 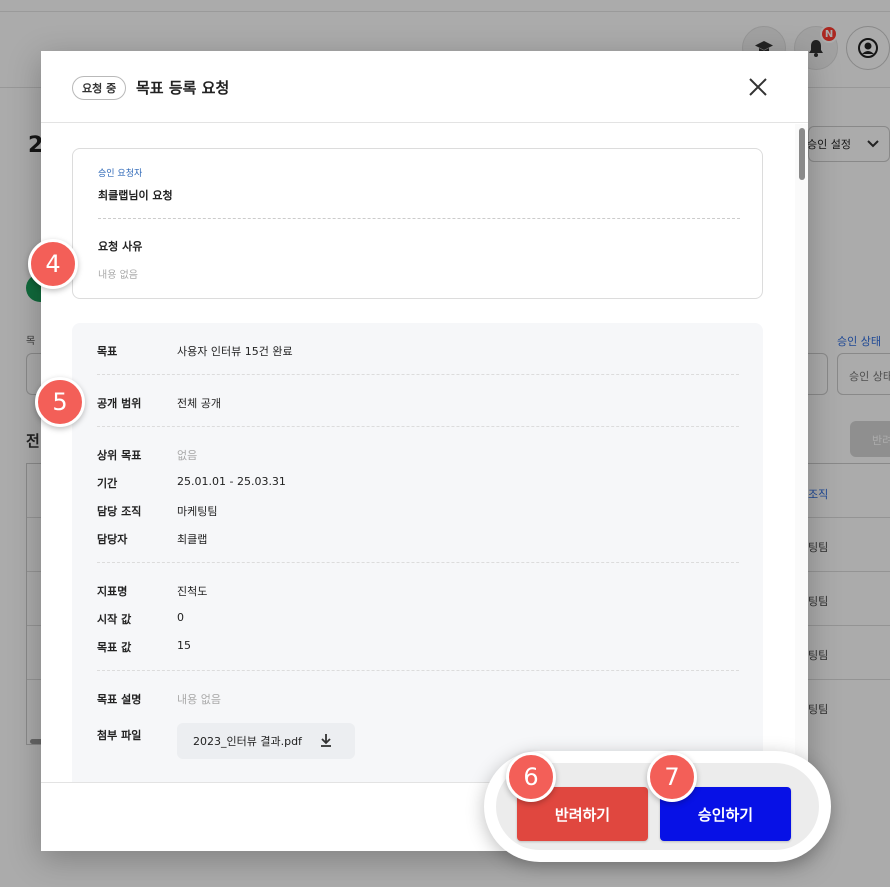 What do you see at coordinates (192, 539) in the screenshot?
I see `owner-value: 최클랩` at bounding box center [192, 539].